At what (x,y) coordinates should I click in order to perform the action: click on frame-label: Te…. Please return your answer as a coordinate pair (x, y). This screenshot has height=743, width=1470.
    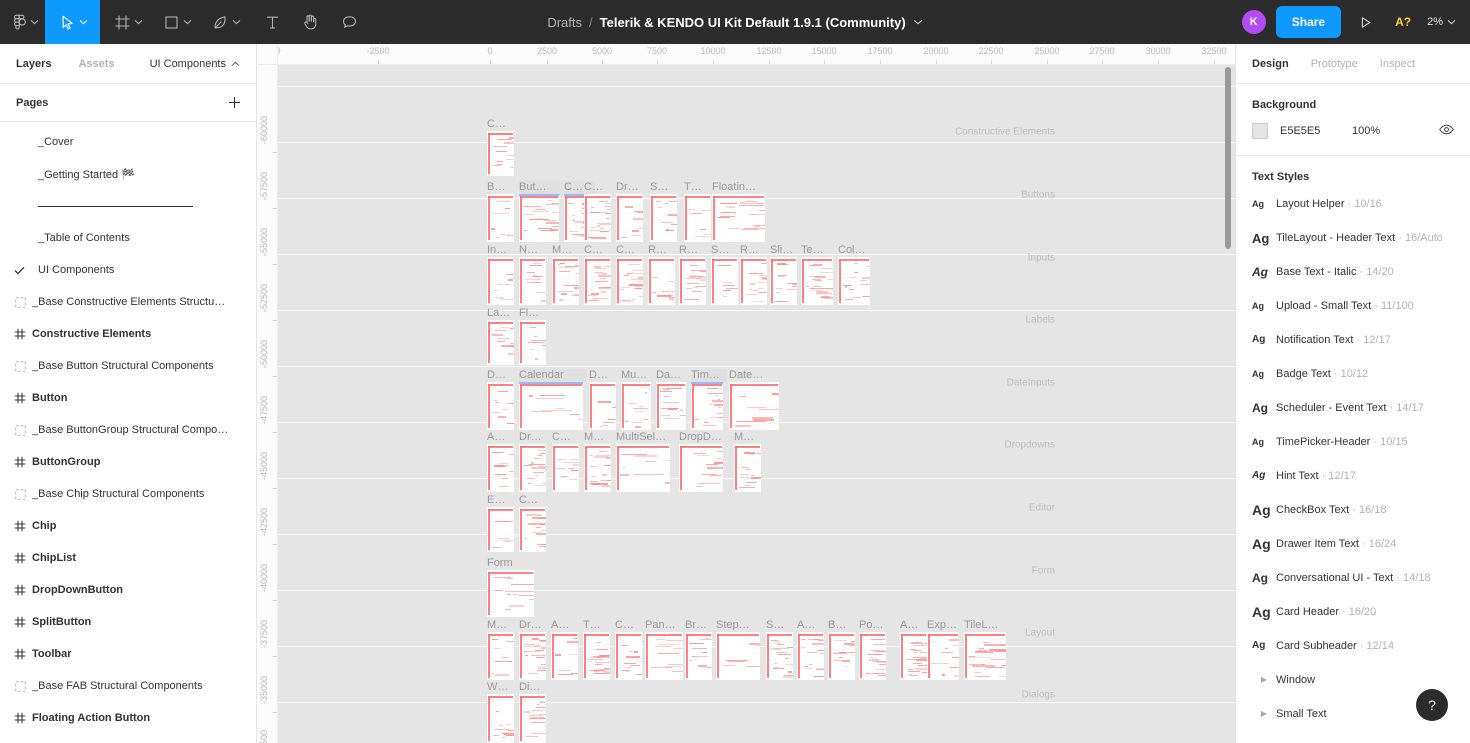
    Looking at the image, I should click on (819, 250).